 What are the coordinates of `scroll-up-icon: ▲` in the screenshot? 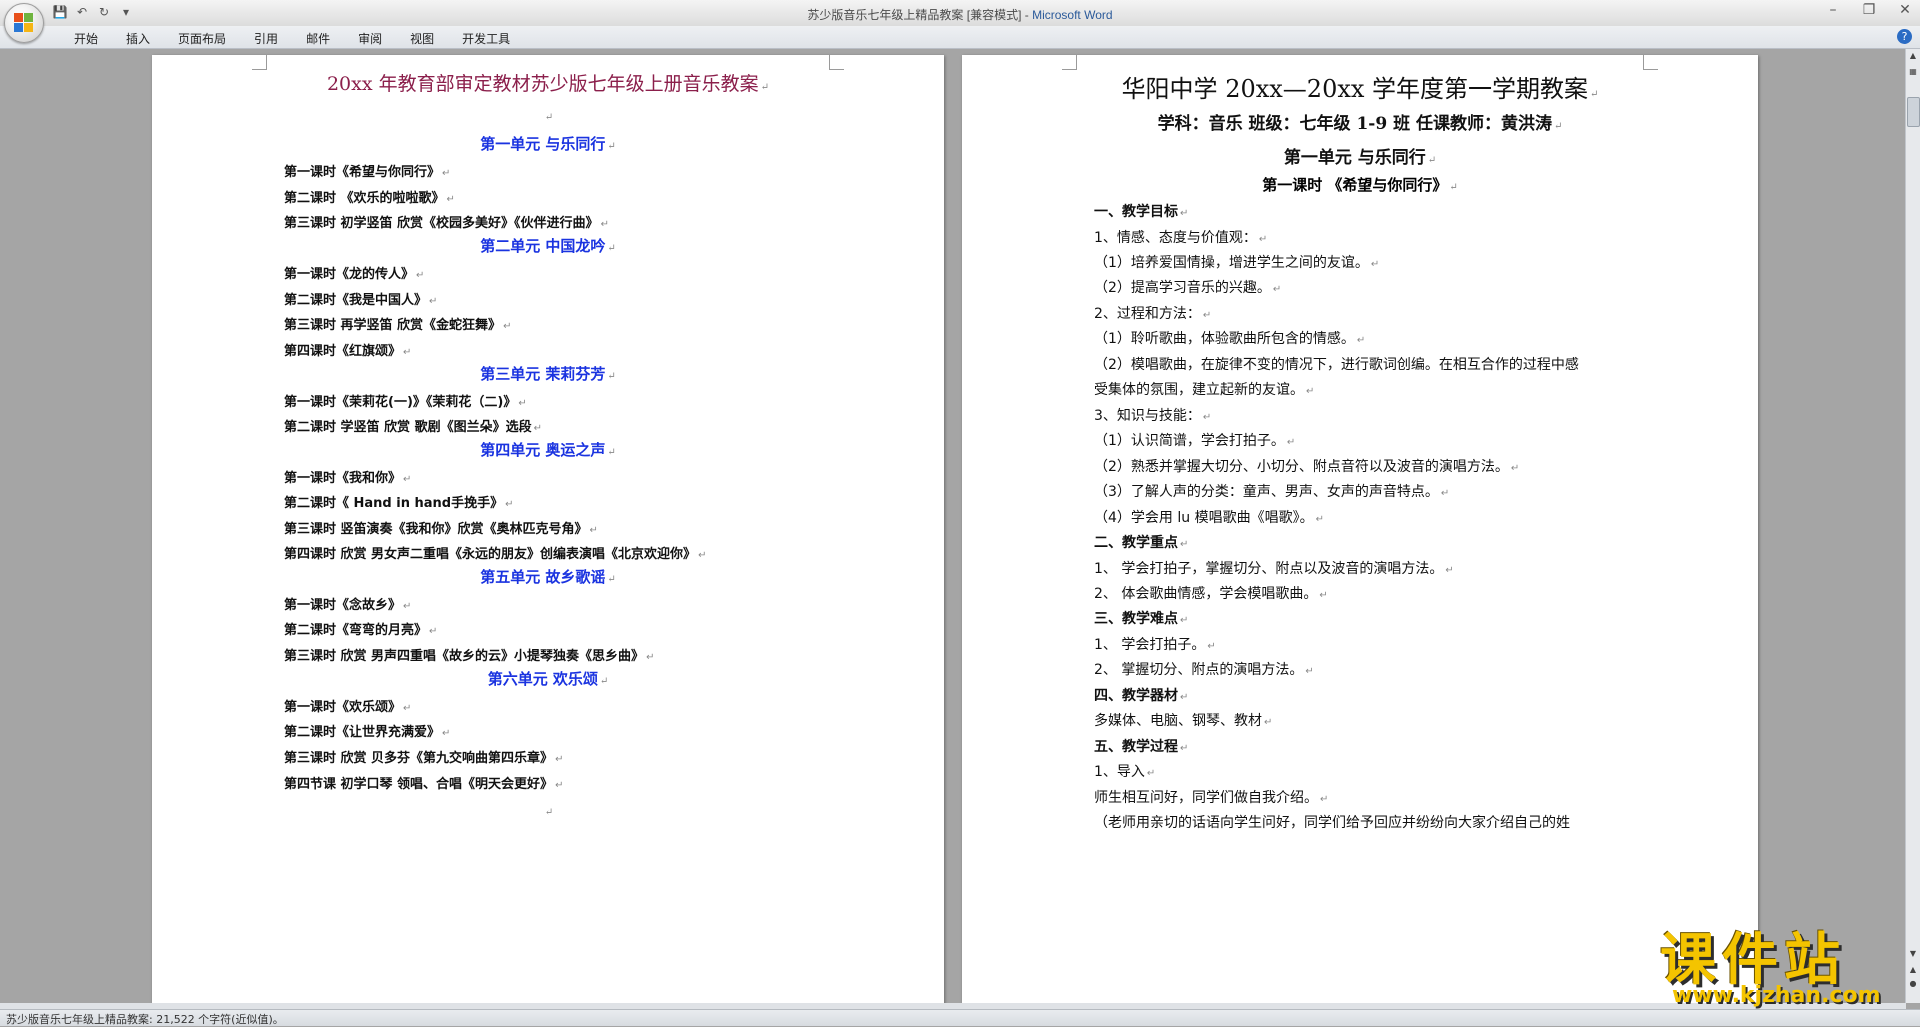 It's located at (1913, 57).